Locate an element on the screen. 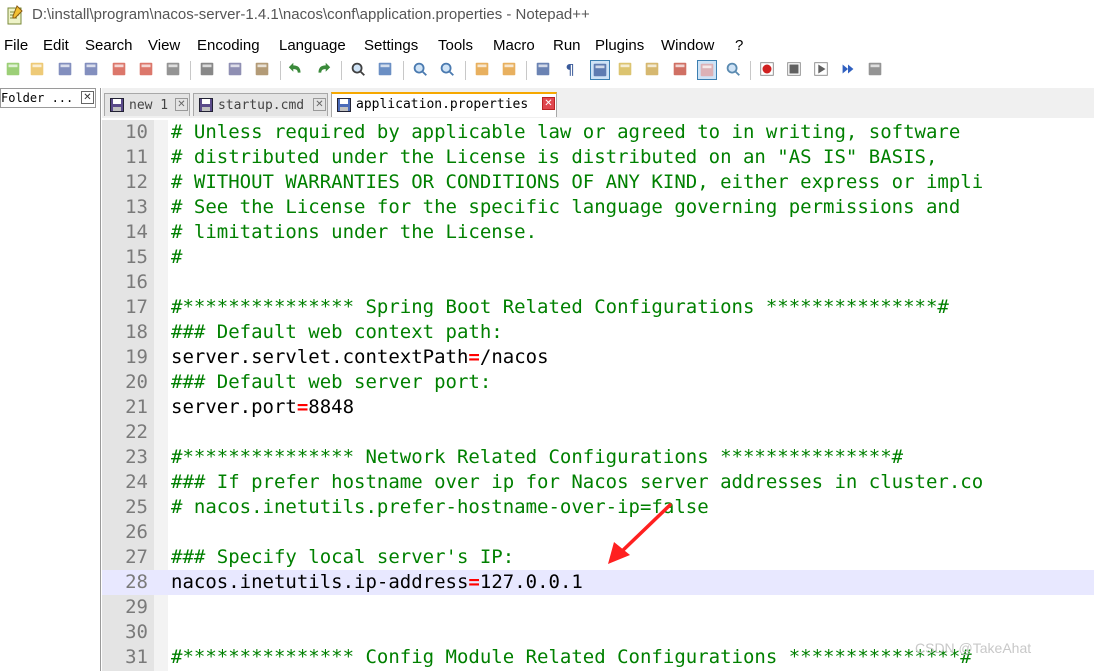 This screenshot has width=1094, height=671. sync-vertical-icon-glyph is located at coordinates (482, 69).